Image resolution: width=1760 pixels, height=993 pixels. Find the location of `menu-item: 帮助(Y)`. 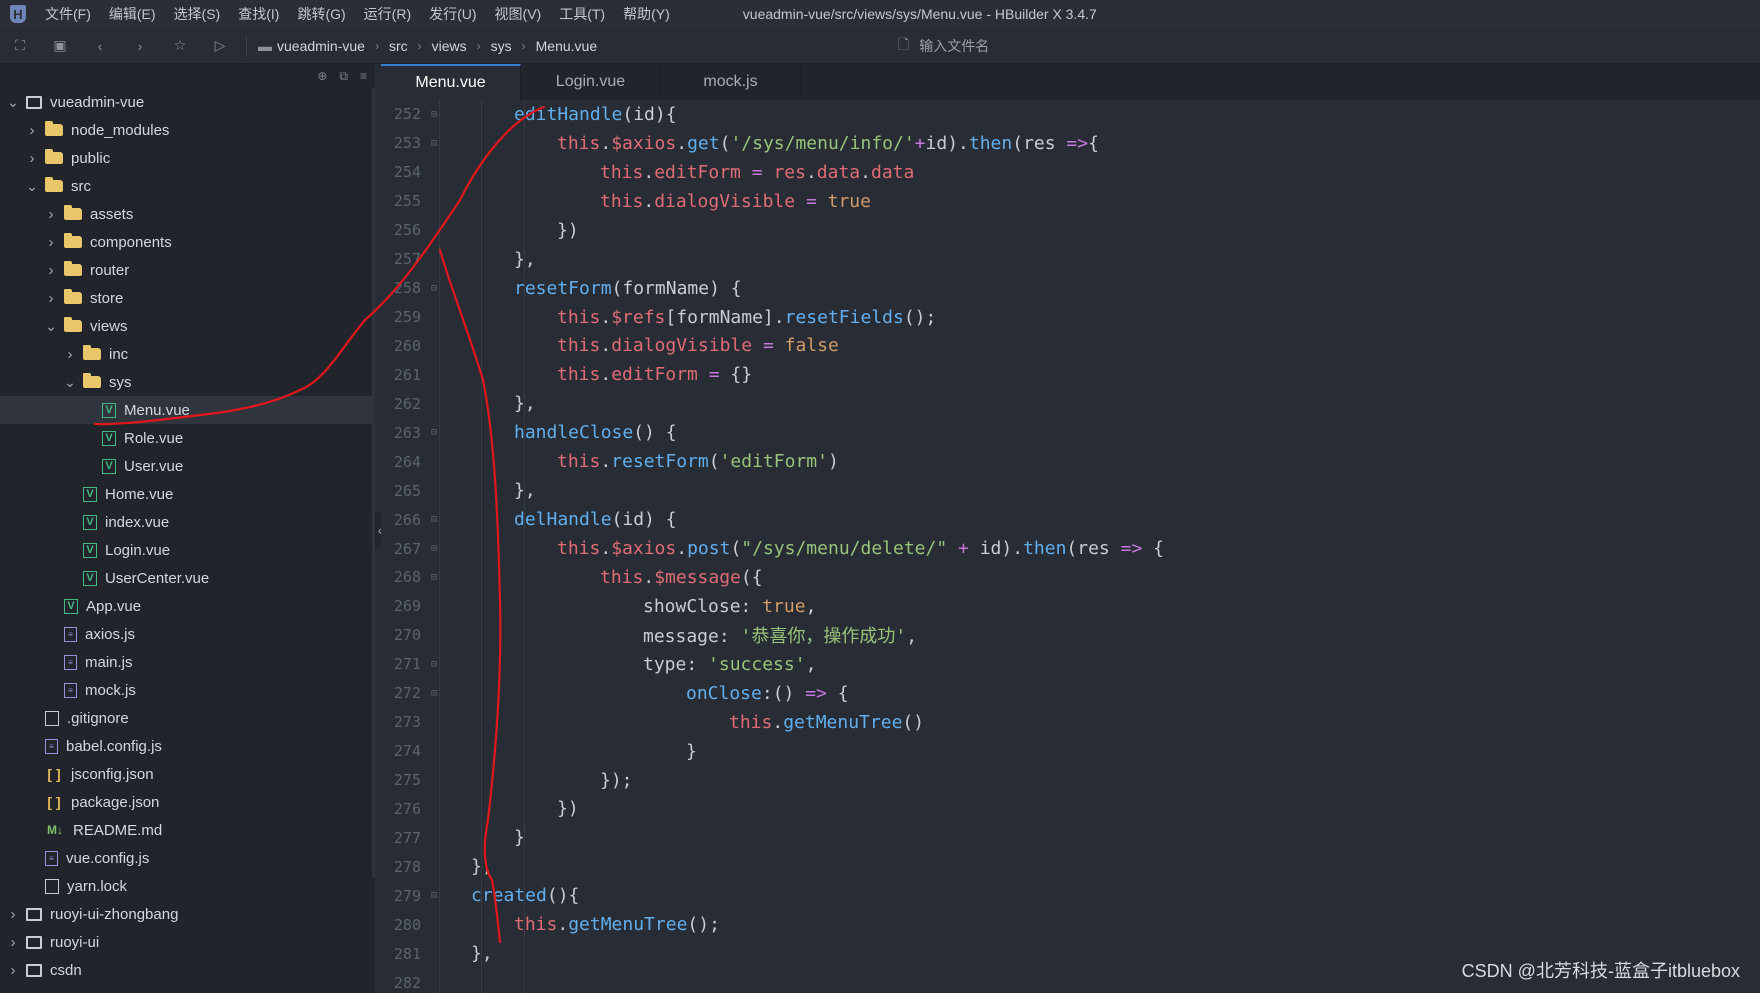

menu-item: 帮助(Y) is located at coordinates (646, 14).